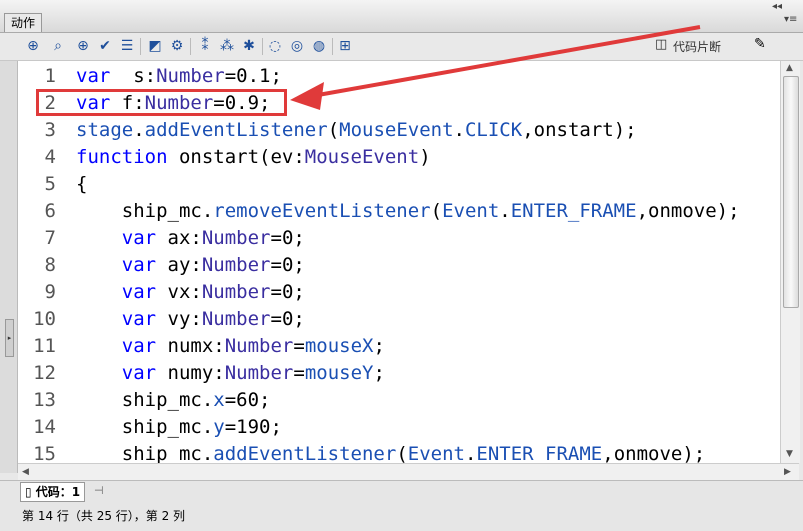  I want to click on line-number: 9, so click(50, 292).